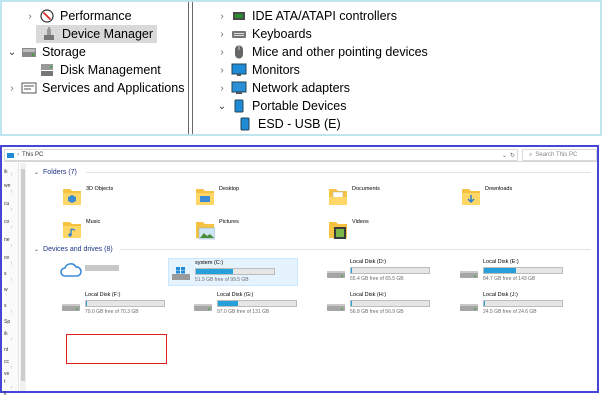 The height and width of the screenshot is (396, 602). What do you see at coordinates (306, 16) in the screenshot?
I see `device-category-ide: › IDE ATA/ATAPI controllers` at bounding box center [306, 16].